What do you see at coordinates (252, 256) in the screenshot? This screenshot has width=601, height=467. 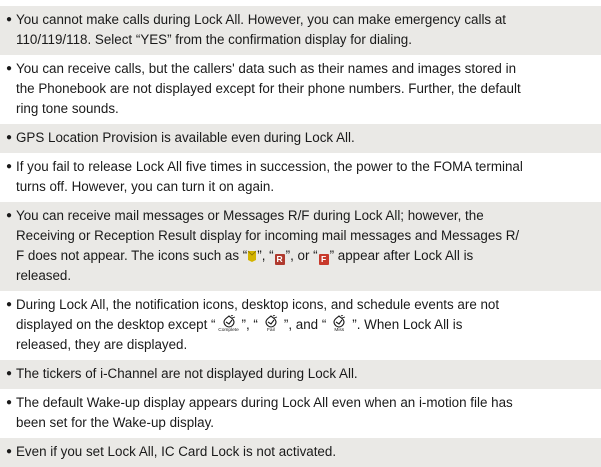 I see `mail-icon` at bounding box center [252, 256].